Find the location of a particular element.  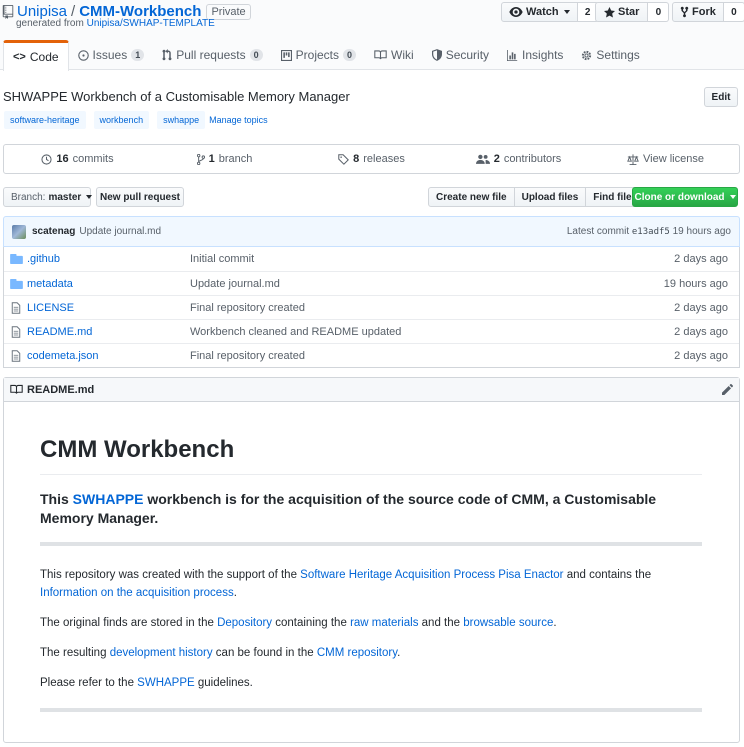

upload-files-button: Upload files is located at coordinates (550, 197).